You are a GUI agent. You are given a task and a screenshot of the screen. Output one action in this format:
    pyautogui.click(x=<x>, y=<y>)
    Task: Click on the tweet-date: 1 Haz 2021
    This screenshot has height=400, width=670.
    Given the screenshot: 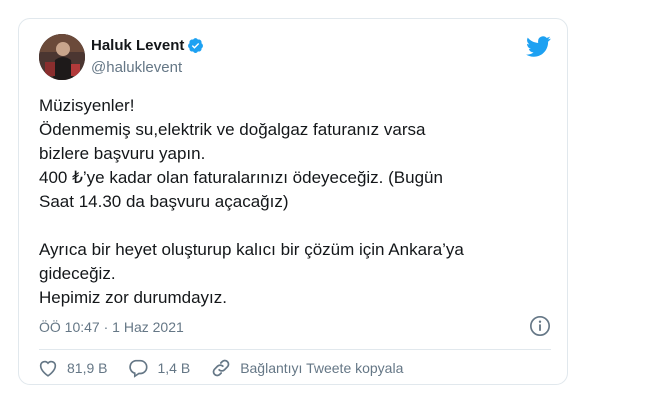 What is the action you would take?
    pyautogui.click(x=148, y=327)
    